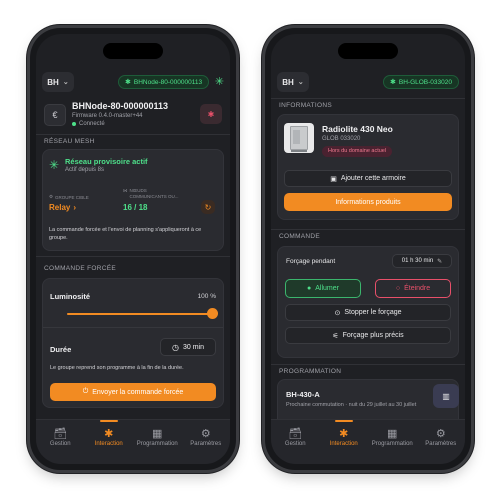 The width and height of the screenshot is (500, 500). I want to click on force-duration-value: 01 h 30 min, so click(417, 261).